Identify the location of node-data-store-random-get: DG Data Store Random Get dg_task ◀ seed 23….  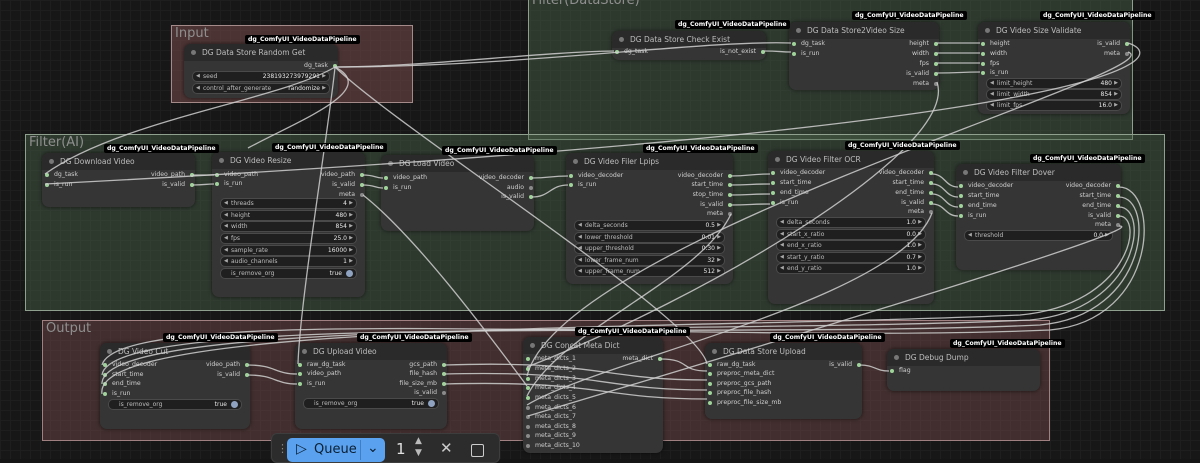
(261, 71).